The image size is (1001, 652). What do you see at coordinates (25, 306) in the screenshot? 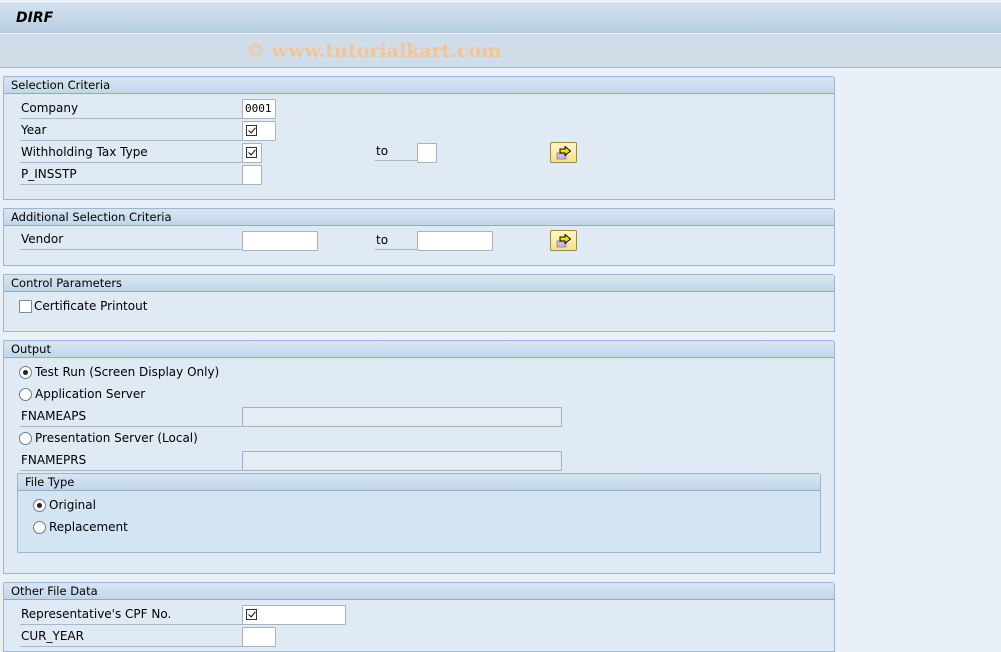
I see `certificate-printout-checkbox` at bounding box center [25, 306].